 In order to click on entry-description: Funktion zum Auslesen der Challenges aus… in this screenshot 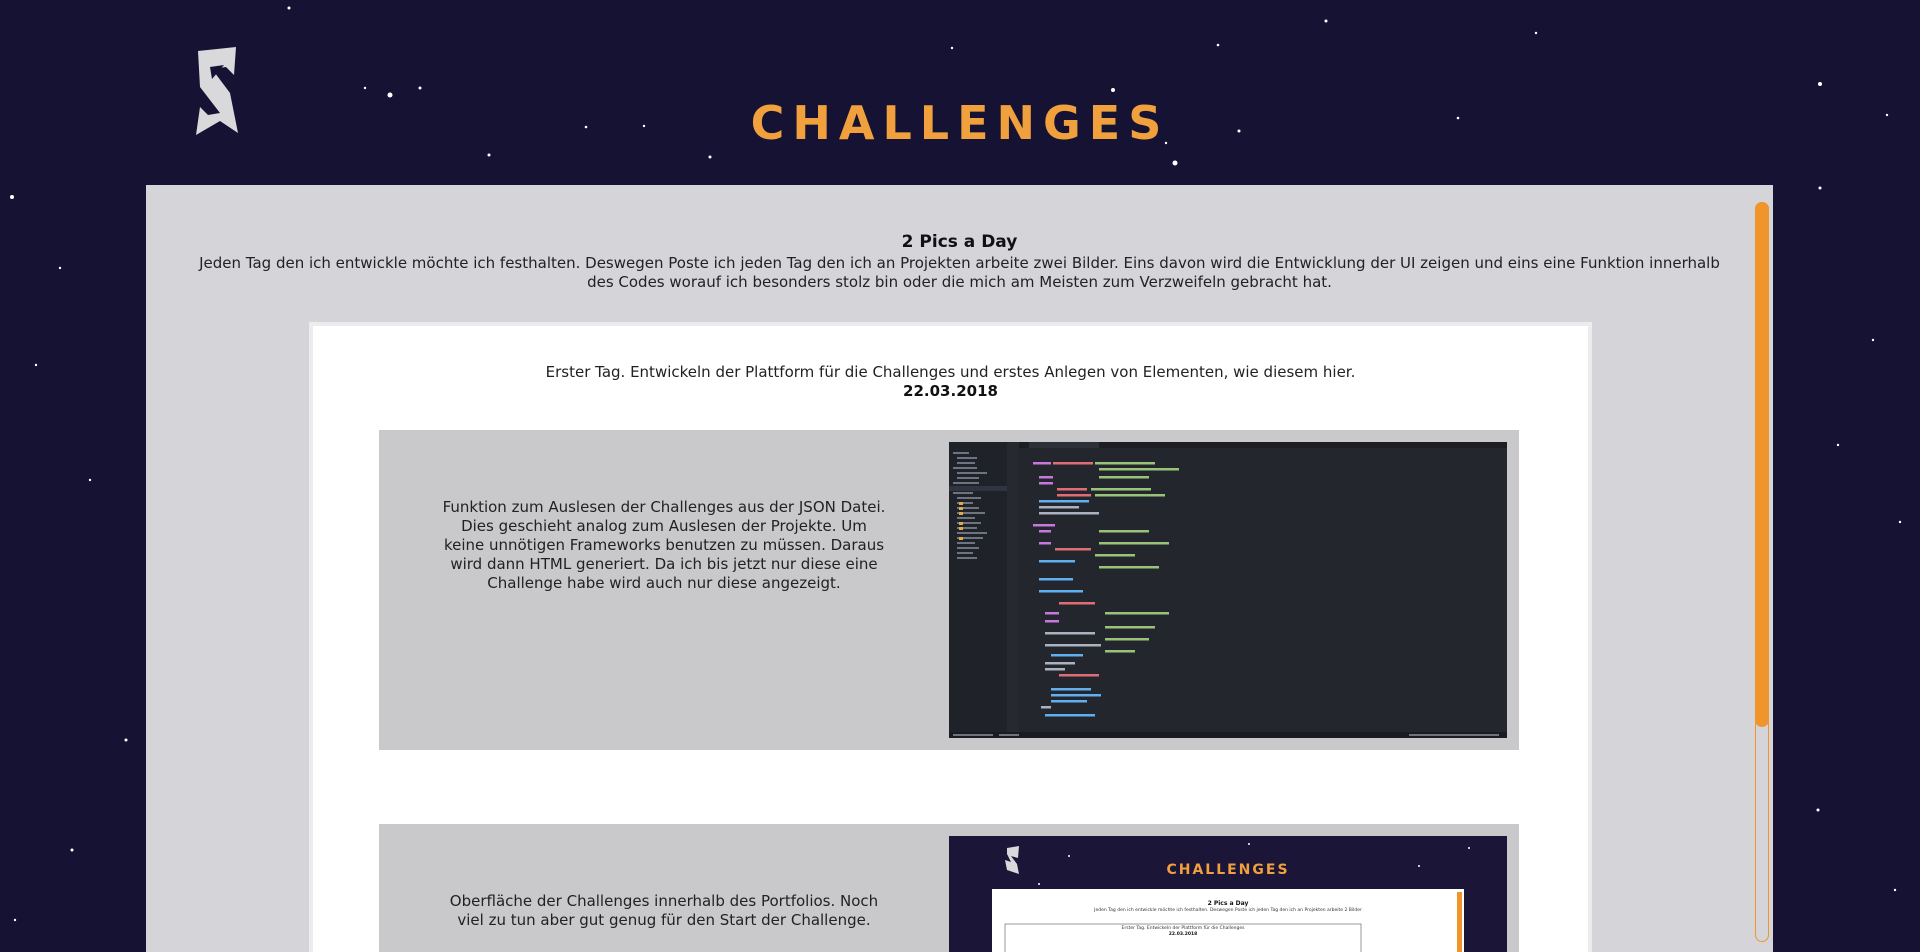, I will do `click(664, 545)`.